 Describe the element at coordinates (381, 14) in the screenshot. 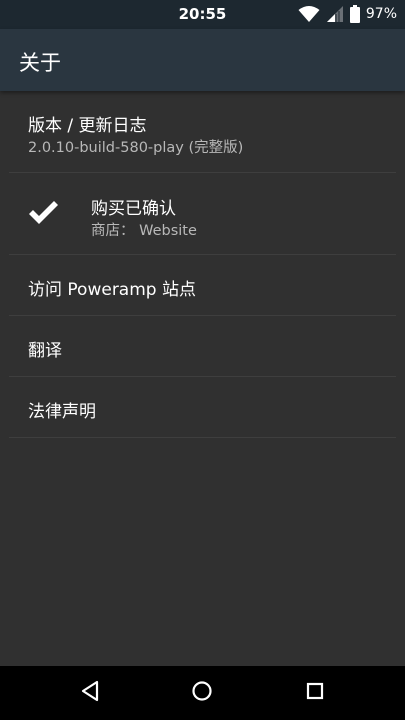

I see `battery-percent: 97%` at that location.